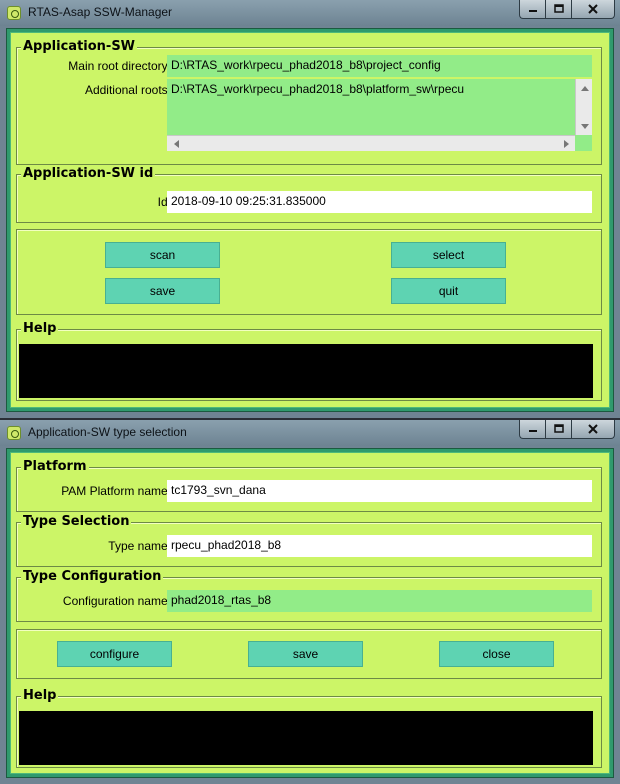  I want to click on platform-legend: Platform, so click(55, 466).